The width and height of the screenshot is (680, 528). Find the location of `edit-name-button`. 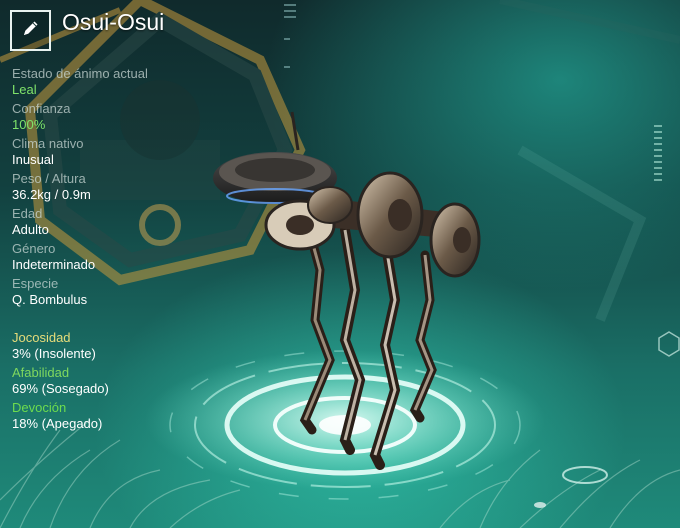

edit-name-button is located at coordinates (30, 30).